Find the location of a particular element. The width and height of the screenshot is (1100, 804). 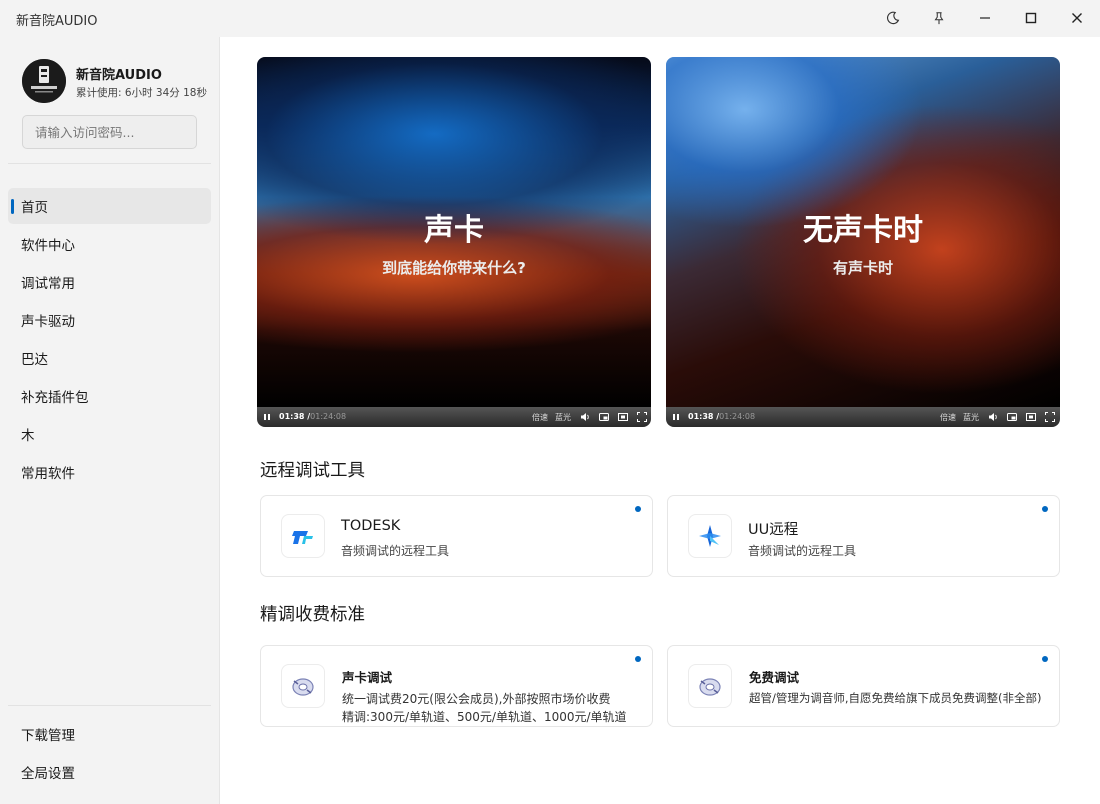

nav-item-label: 首页 is located at coordinates (34, 208).